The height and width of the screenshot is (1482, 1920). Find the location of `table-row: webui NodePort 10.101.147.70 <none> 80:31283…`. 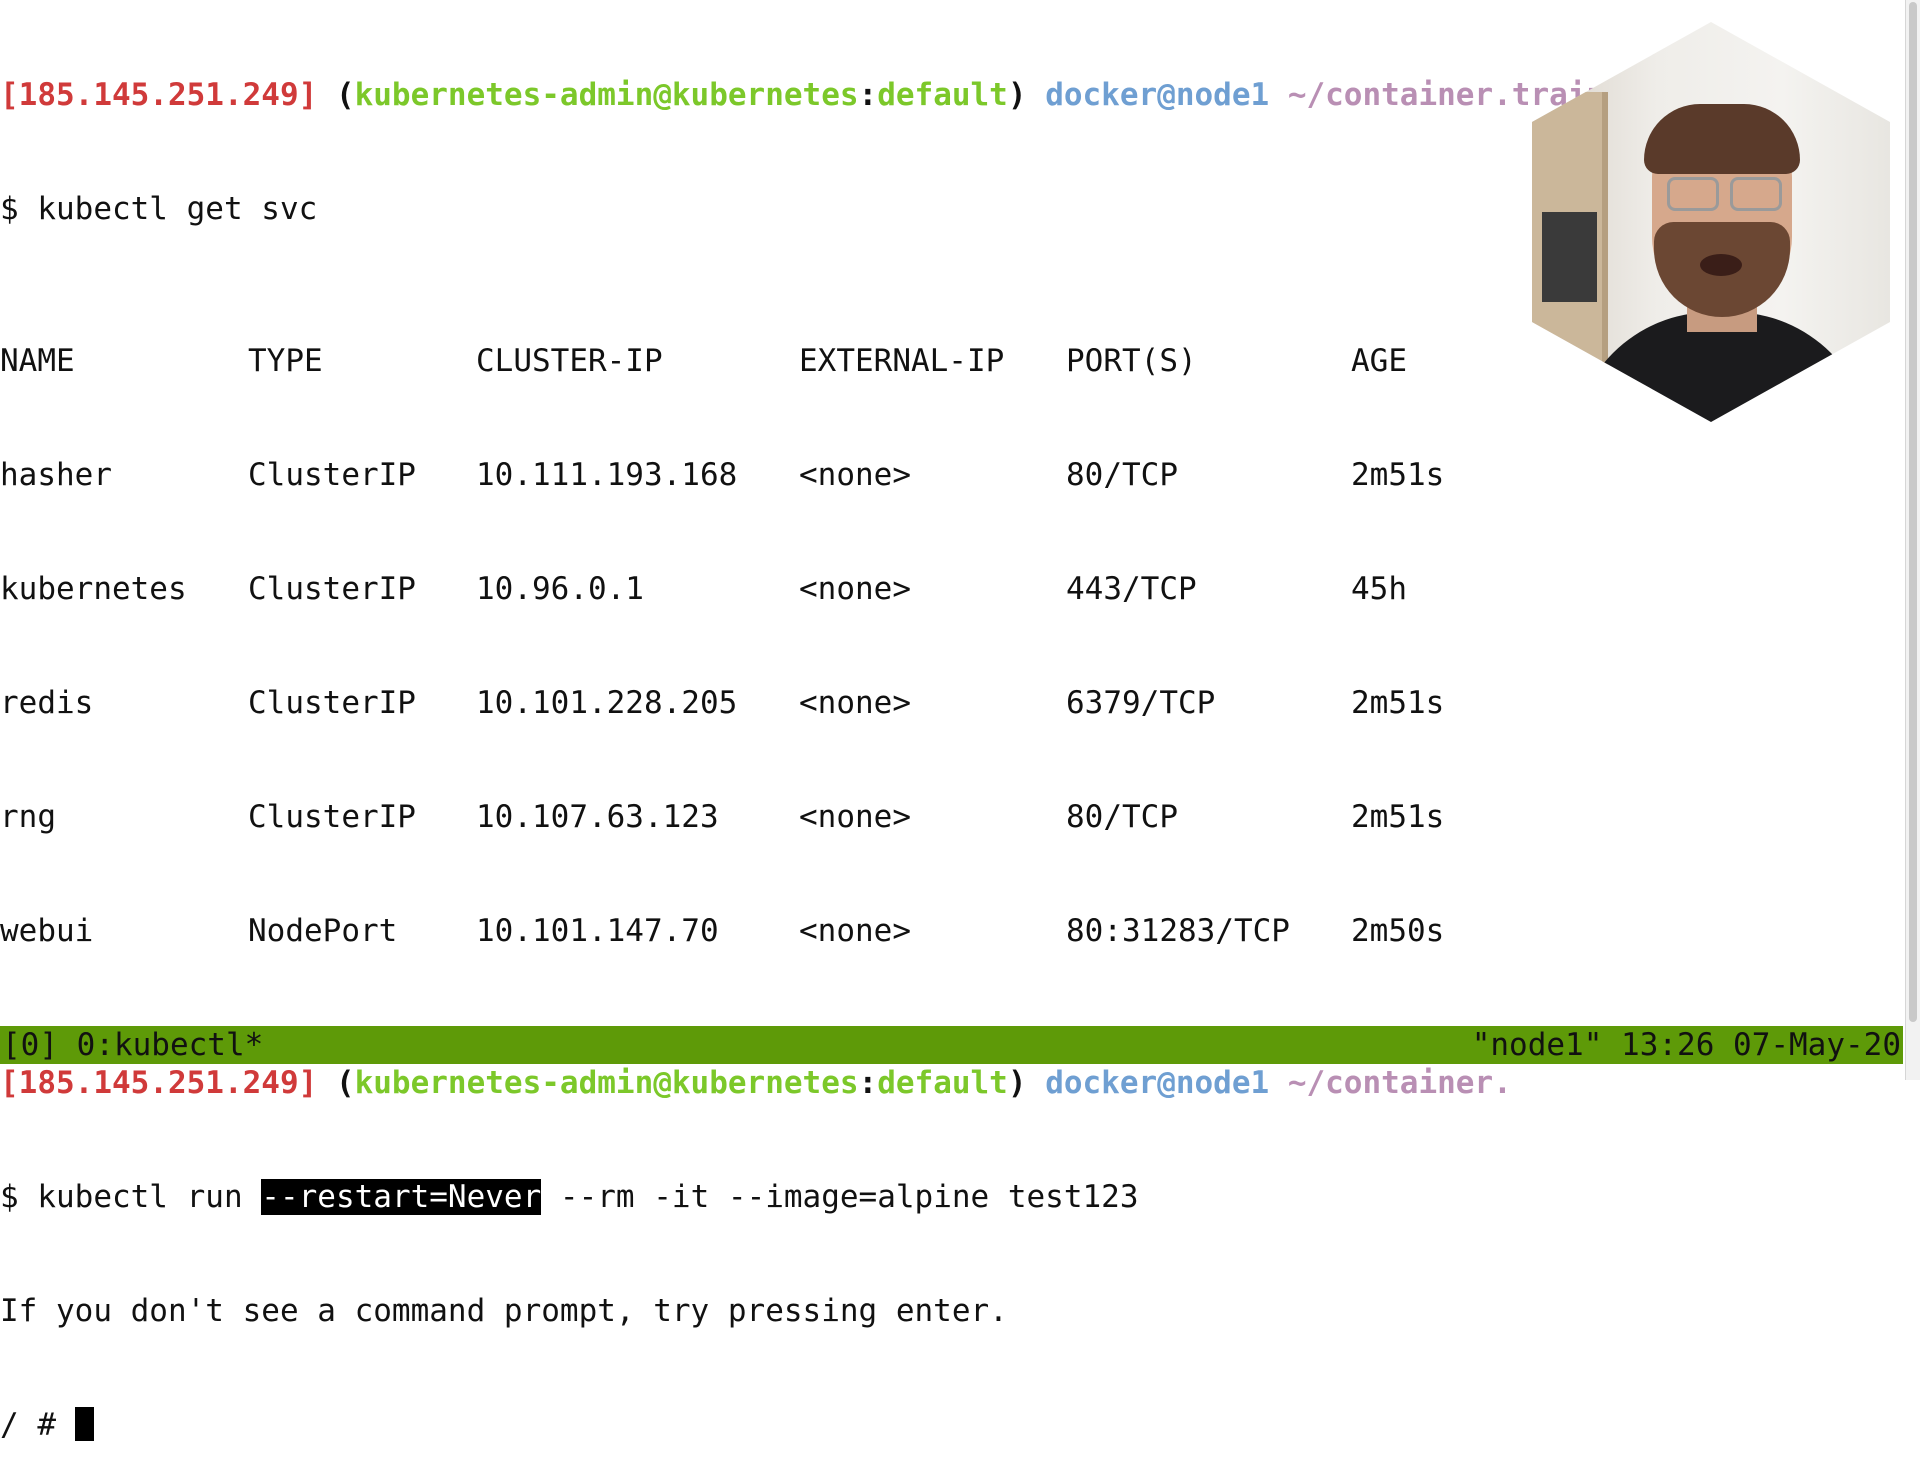

table-row: webui NodePort 10.101.147.70 <none> 80:31283… is located at coordinates (722, 931).